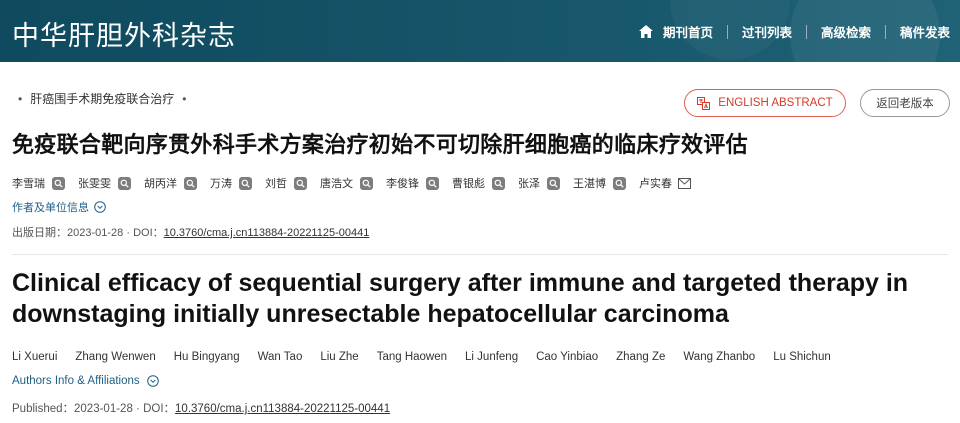 The width and height of the screenshot is (960, 423). Describe the element at coordinates (589, 184) in the screenshot. I see `author-name: 王湛博` at that location.